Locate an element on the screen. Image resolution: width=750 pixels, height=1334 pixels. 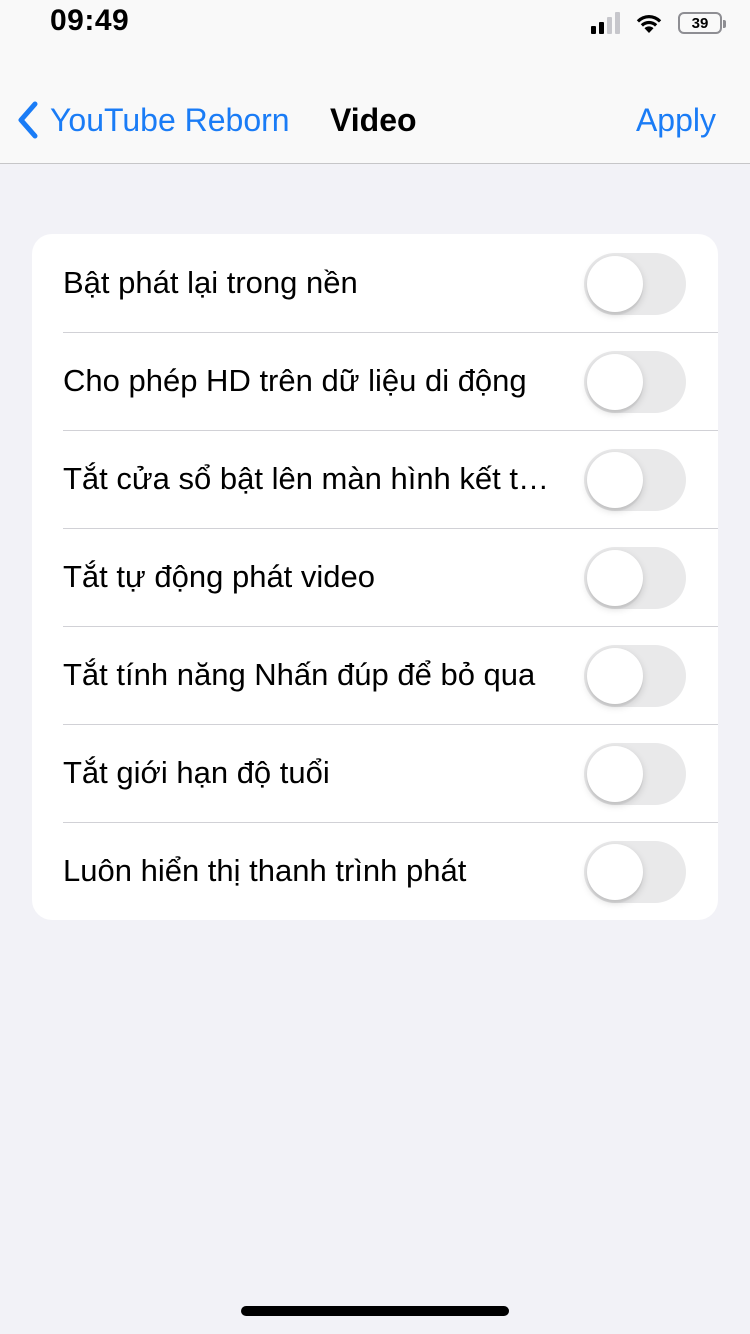
double-tap-toggle is located at coordinates (635, 676).